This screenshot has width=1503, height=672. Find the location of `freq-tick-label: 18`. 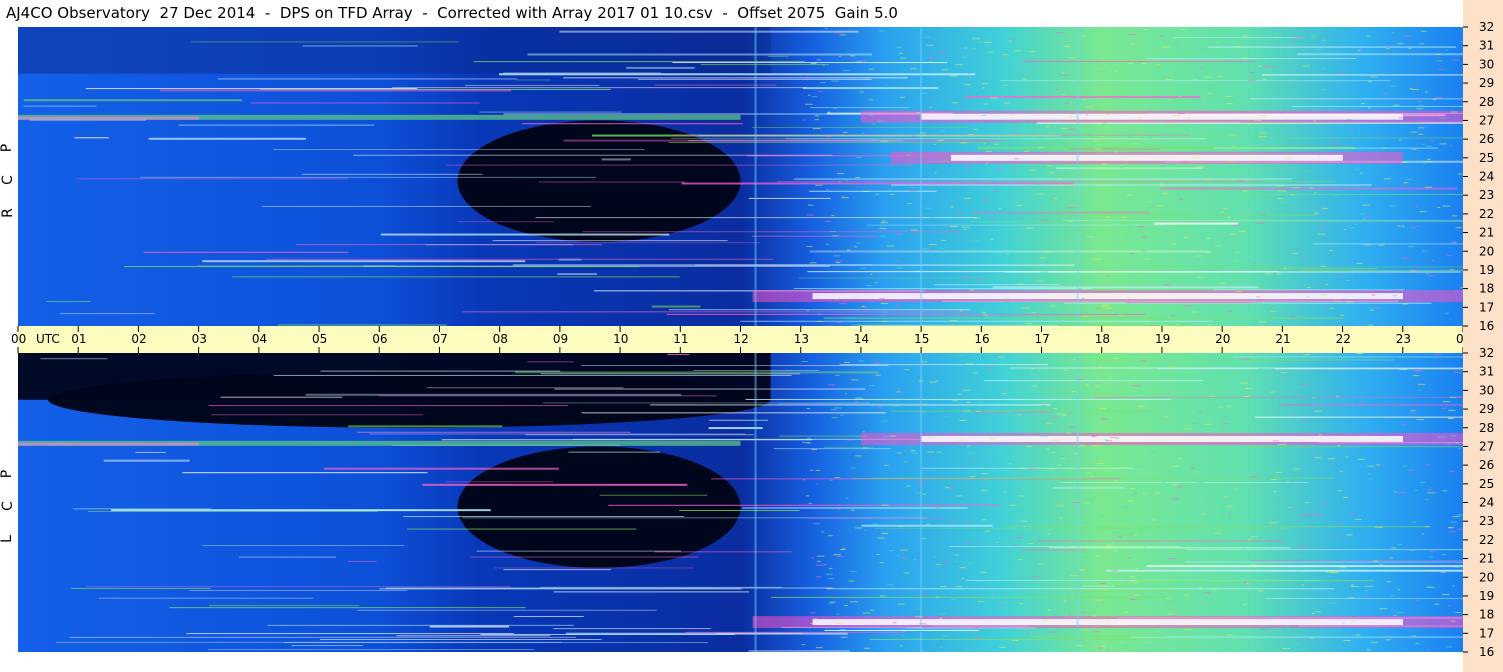

freq-tick-label: 18 is located at coordinates (1486, 615).